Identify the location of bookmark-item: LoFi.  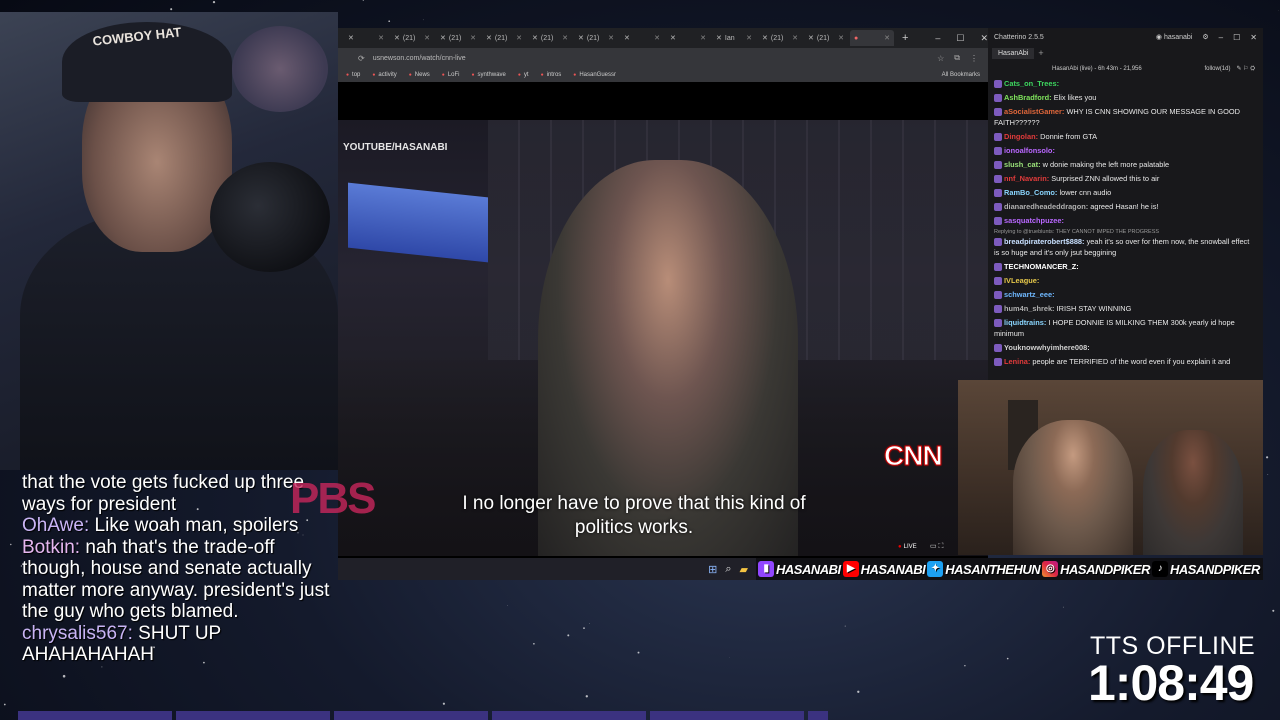
(451, 75).